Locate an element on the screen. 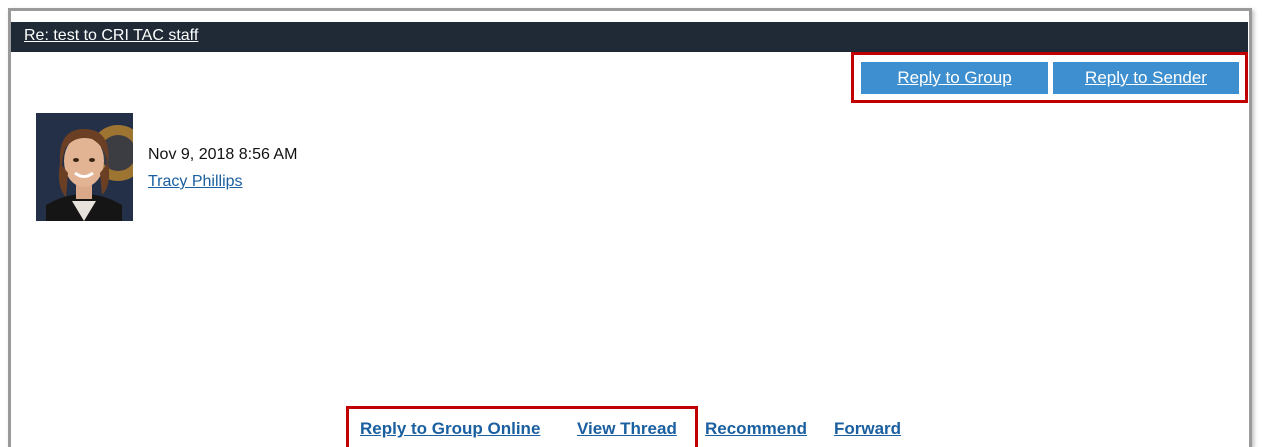 The width and height of the screenshot is (1262, 447). reply-to-group-button: Reply to Group is located at coordinates (954, 78).